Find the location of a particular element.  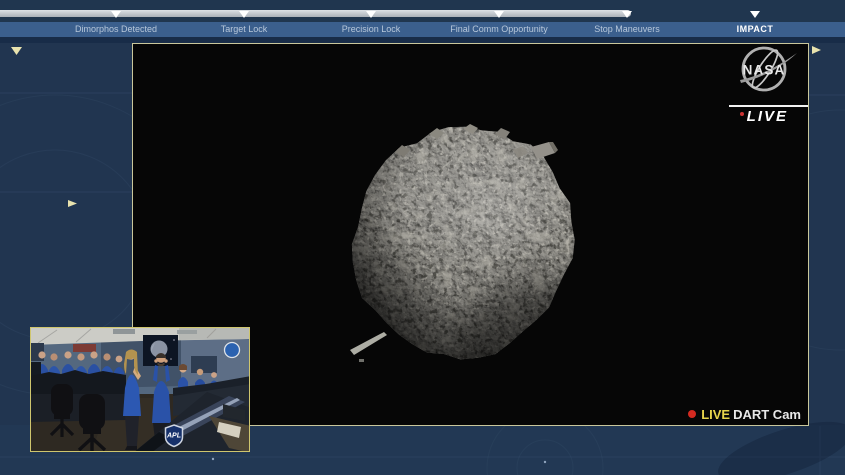

svg-text: APL is located at coordinates (173, 436).